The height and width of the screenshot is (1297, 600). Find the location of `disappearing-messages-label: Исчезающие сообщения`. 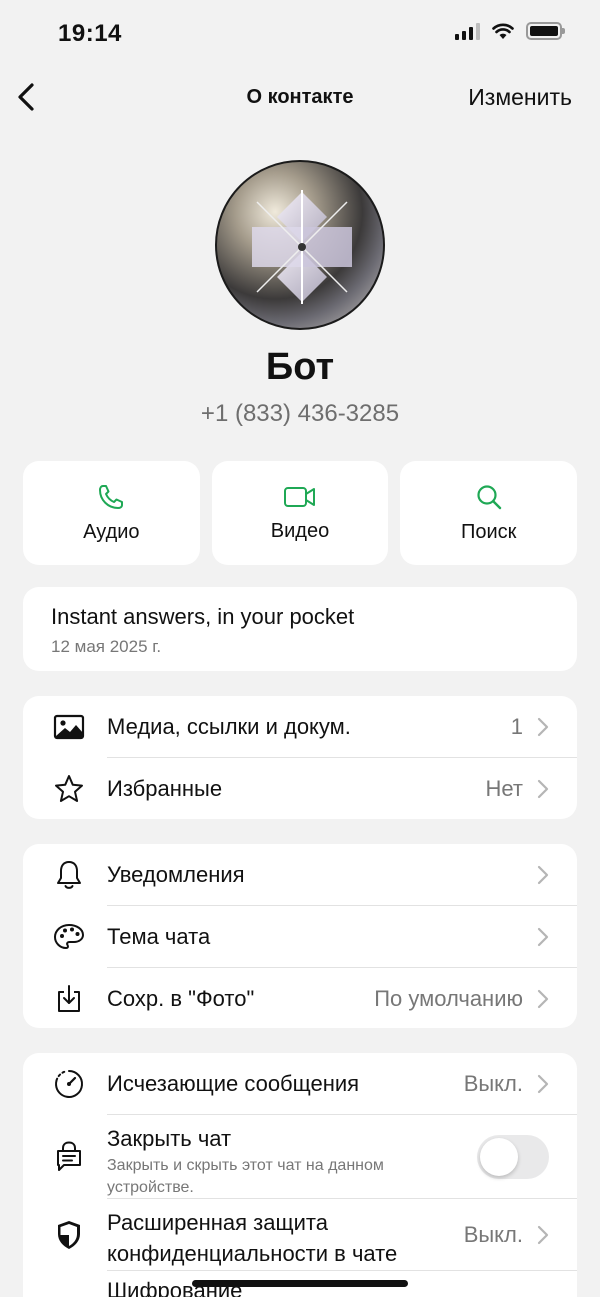

disappearing-messages-label: Исчезающие сообщения is located at coordinates (233, 1083).